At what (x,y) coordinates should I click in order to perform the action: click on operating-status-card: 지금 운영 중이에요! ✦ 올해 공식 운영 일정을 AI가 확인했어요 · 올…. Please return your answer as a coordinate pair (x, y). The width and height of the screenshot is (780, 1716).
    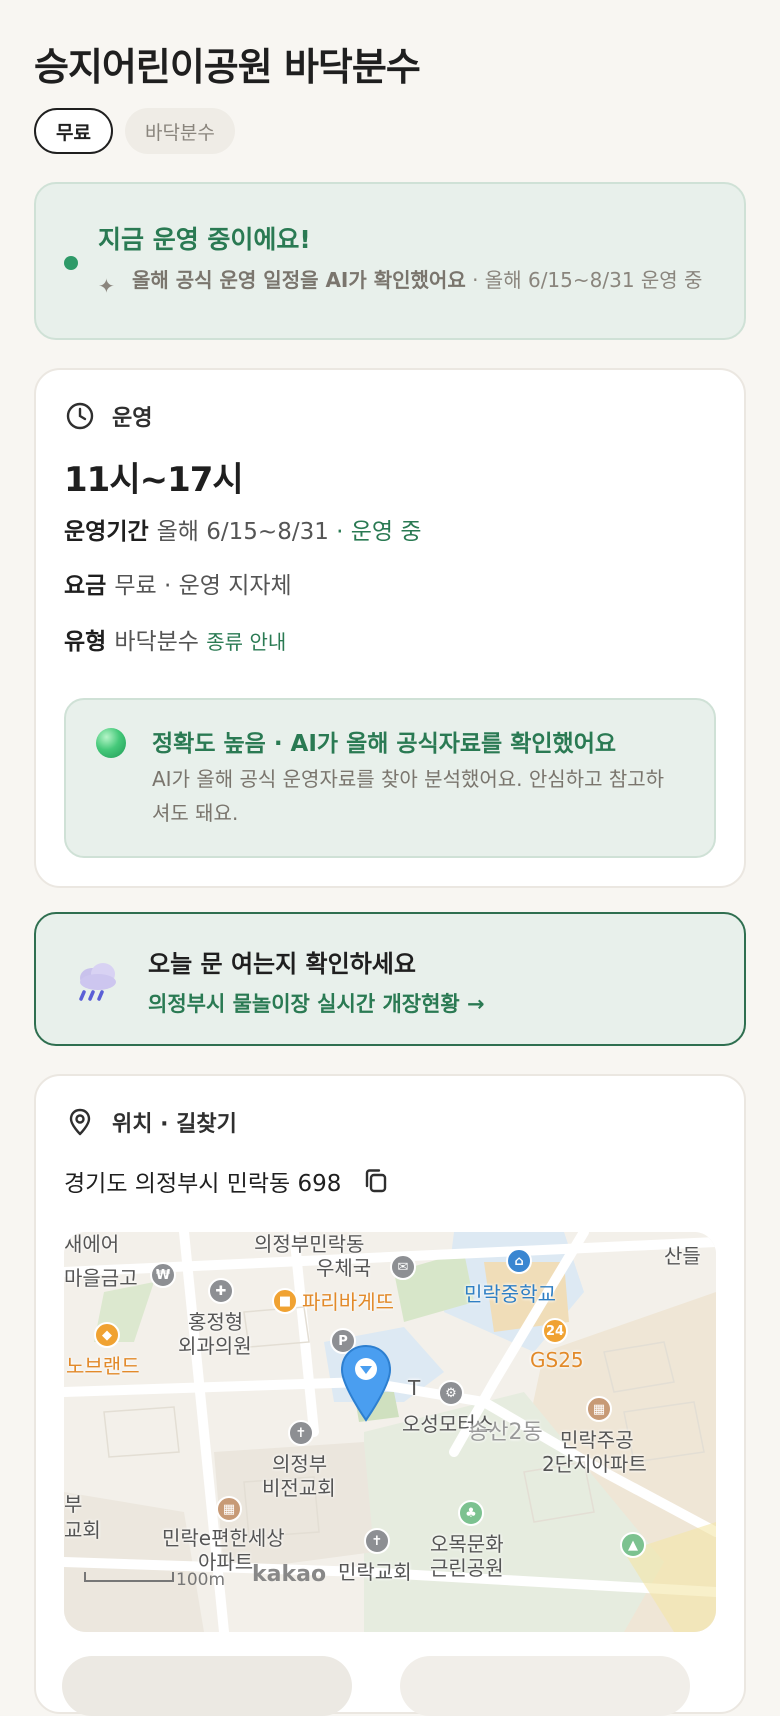
    Looking at the image, I should click on (390, 261).